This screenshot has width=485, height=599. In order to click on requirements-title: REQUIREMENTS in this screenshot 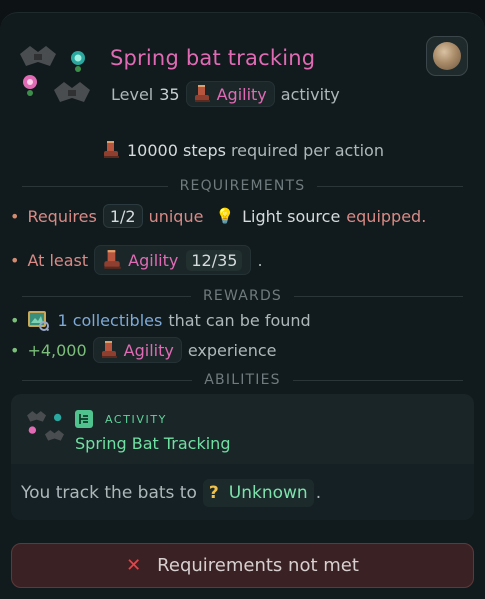, I will do `click(242, 186)`.